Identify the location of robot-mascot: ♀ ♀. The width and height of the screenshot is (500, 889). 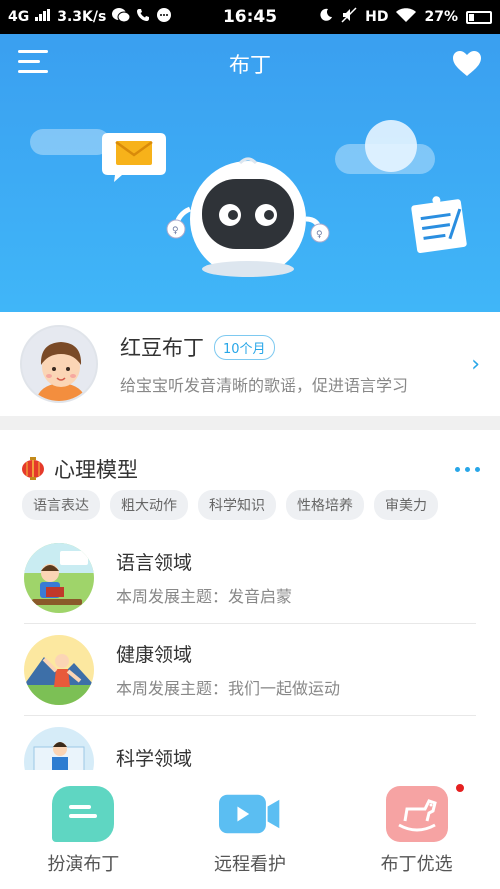
(250, 219).